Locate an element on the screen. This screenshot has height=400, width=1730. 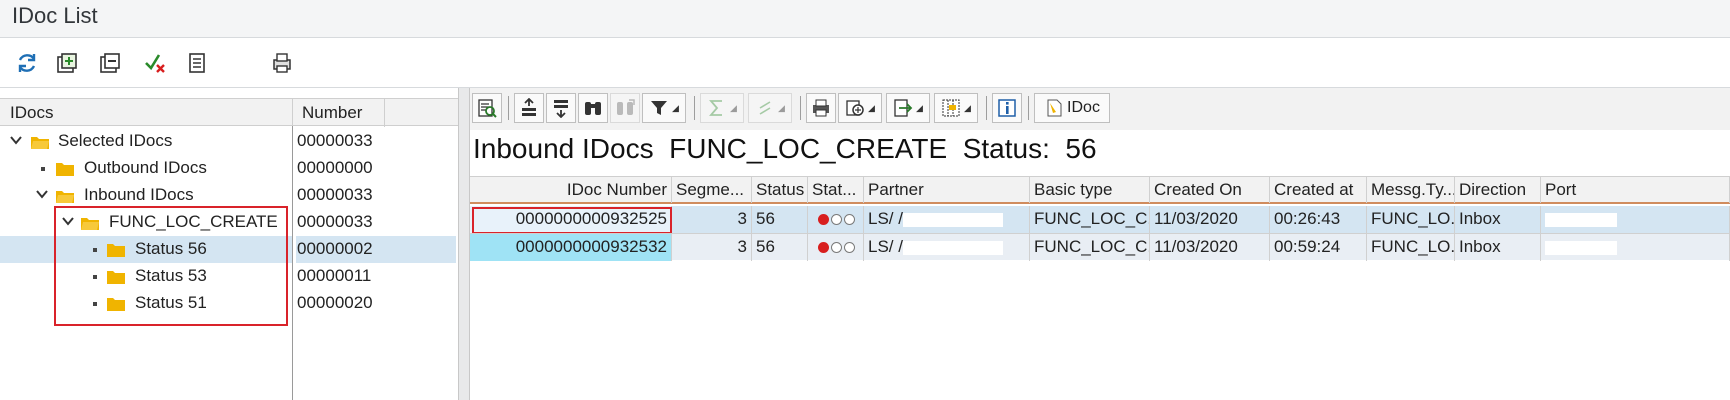
details-button is located at coordinates (487, 108).